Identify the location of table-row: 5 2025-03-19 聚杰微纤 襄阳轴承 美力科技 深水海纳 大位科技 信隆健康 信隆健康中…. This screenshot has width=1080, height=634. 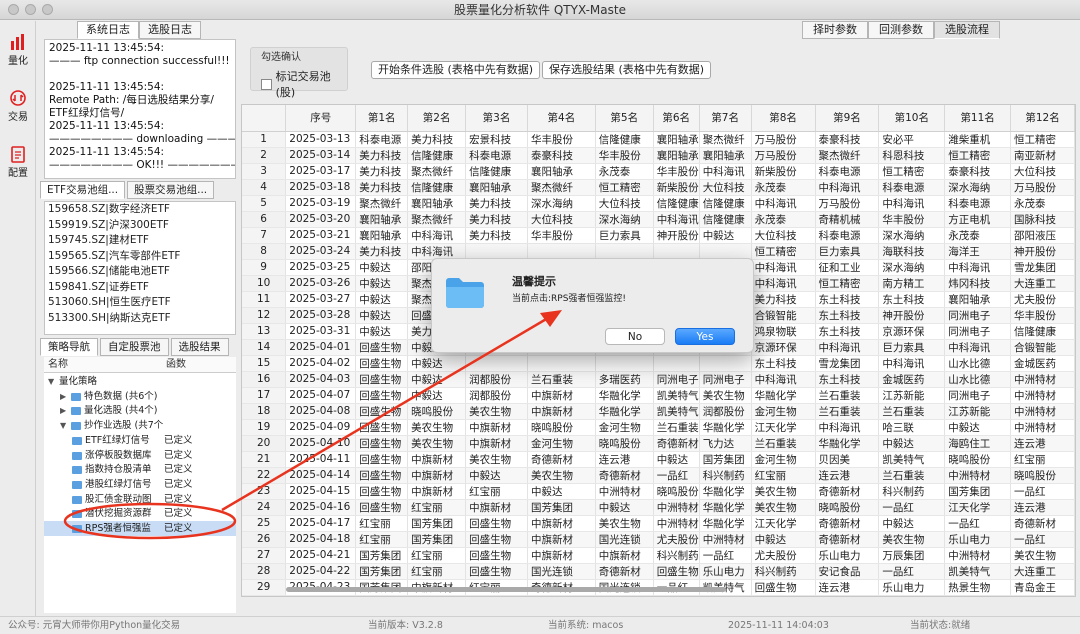
(658, 203).